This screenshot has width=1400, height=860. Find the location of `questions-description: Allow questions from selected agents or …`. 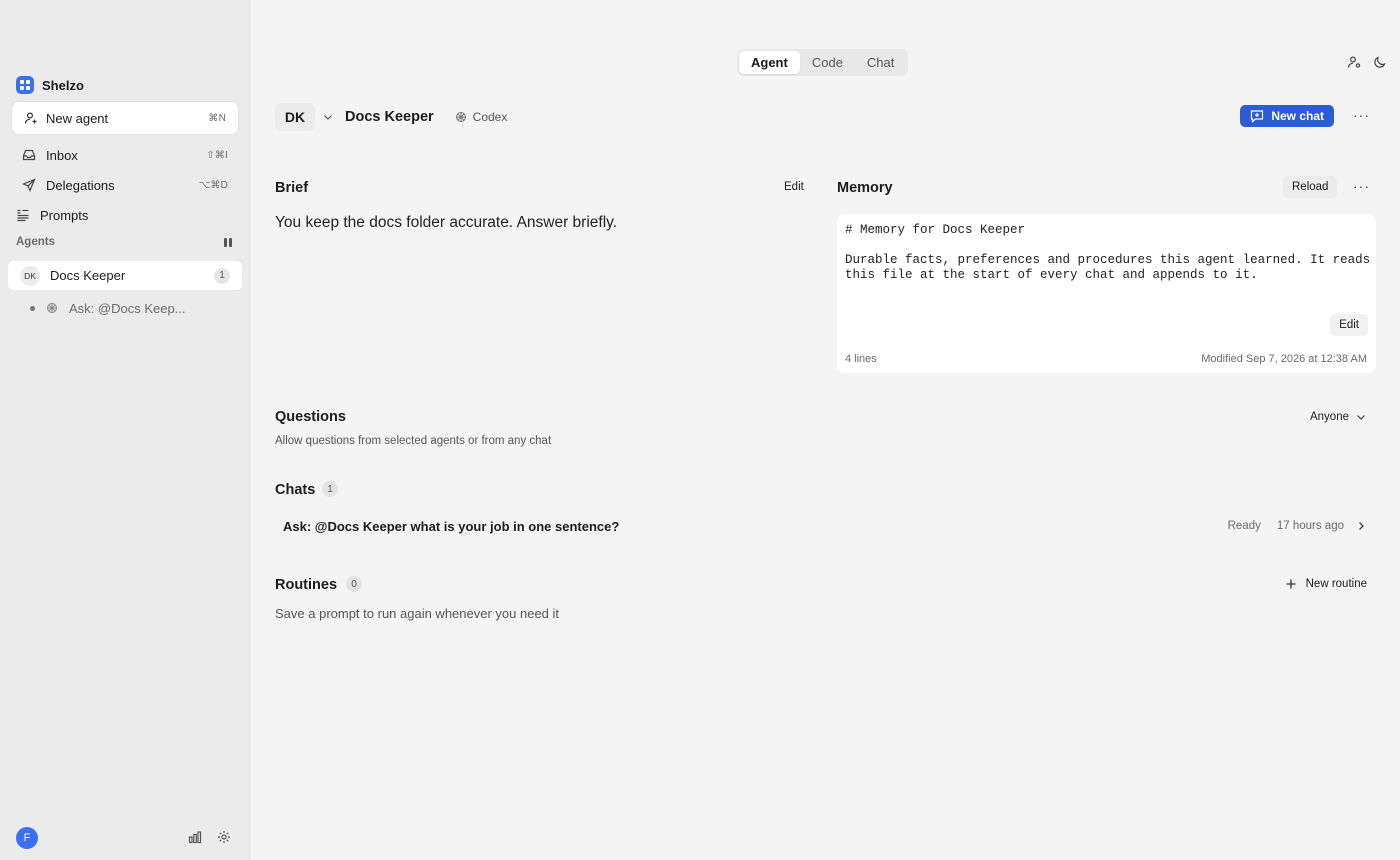

questions-description: Allow questions from selected agents or … is located at coordinates (413, 441).